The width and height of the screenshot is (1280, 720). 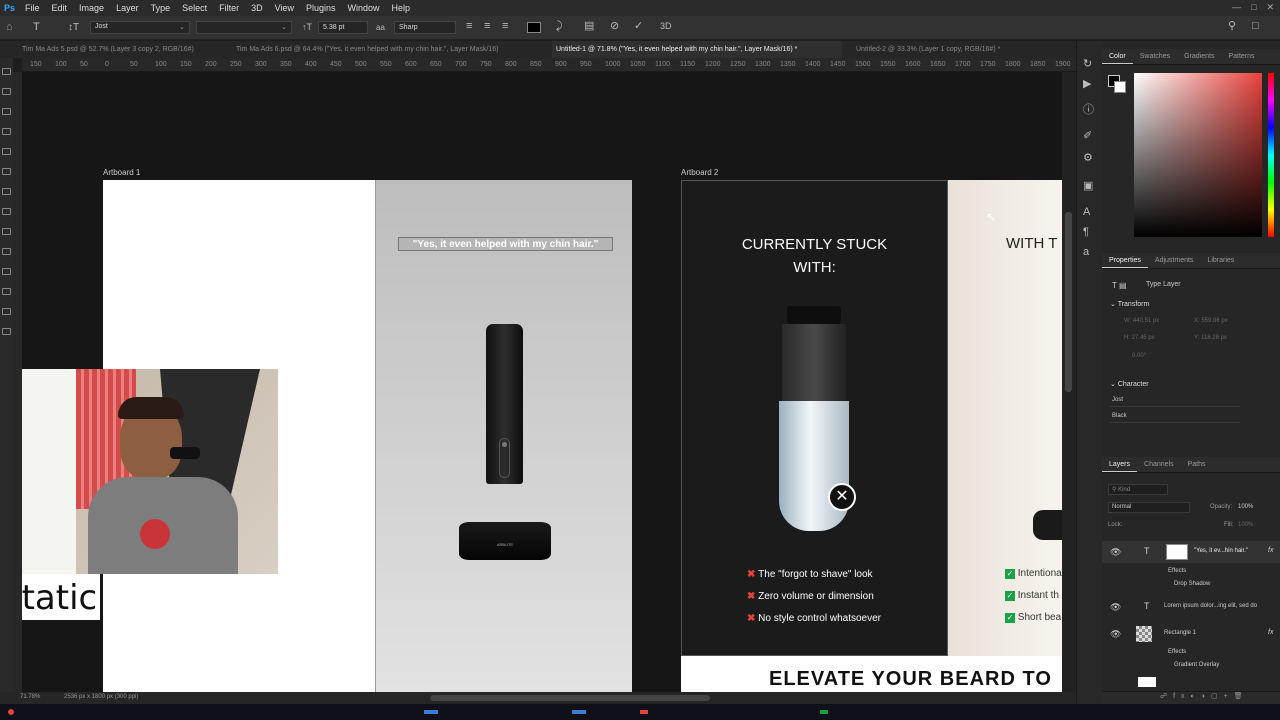 What do you see at coordinates (1191, 607) in the screenshot?
I see `layer-row-lorem: 👁 T Lorem ipsum dolor...ing elit, sed do` at bounding box center [1191, 607].